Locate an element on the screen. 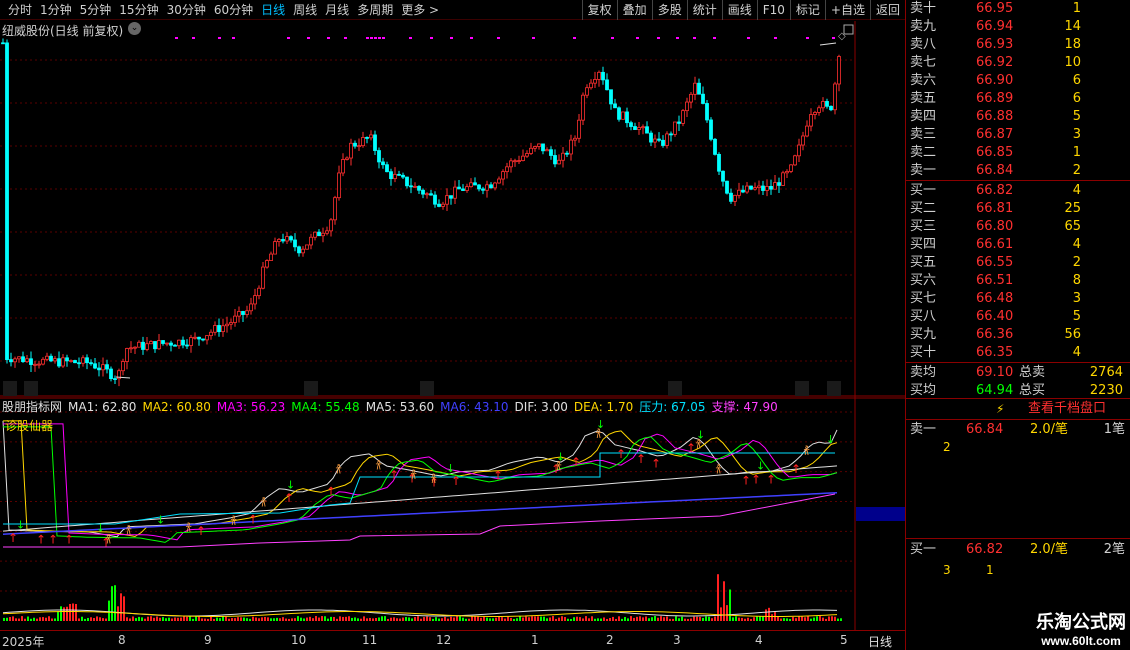 Image resolution: width=1130 pixels, height=650 pixels. buy1-queue-row: 买一 66.82 2.0/笔 2笔 is located at coordinates (1018, 550).